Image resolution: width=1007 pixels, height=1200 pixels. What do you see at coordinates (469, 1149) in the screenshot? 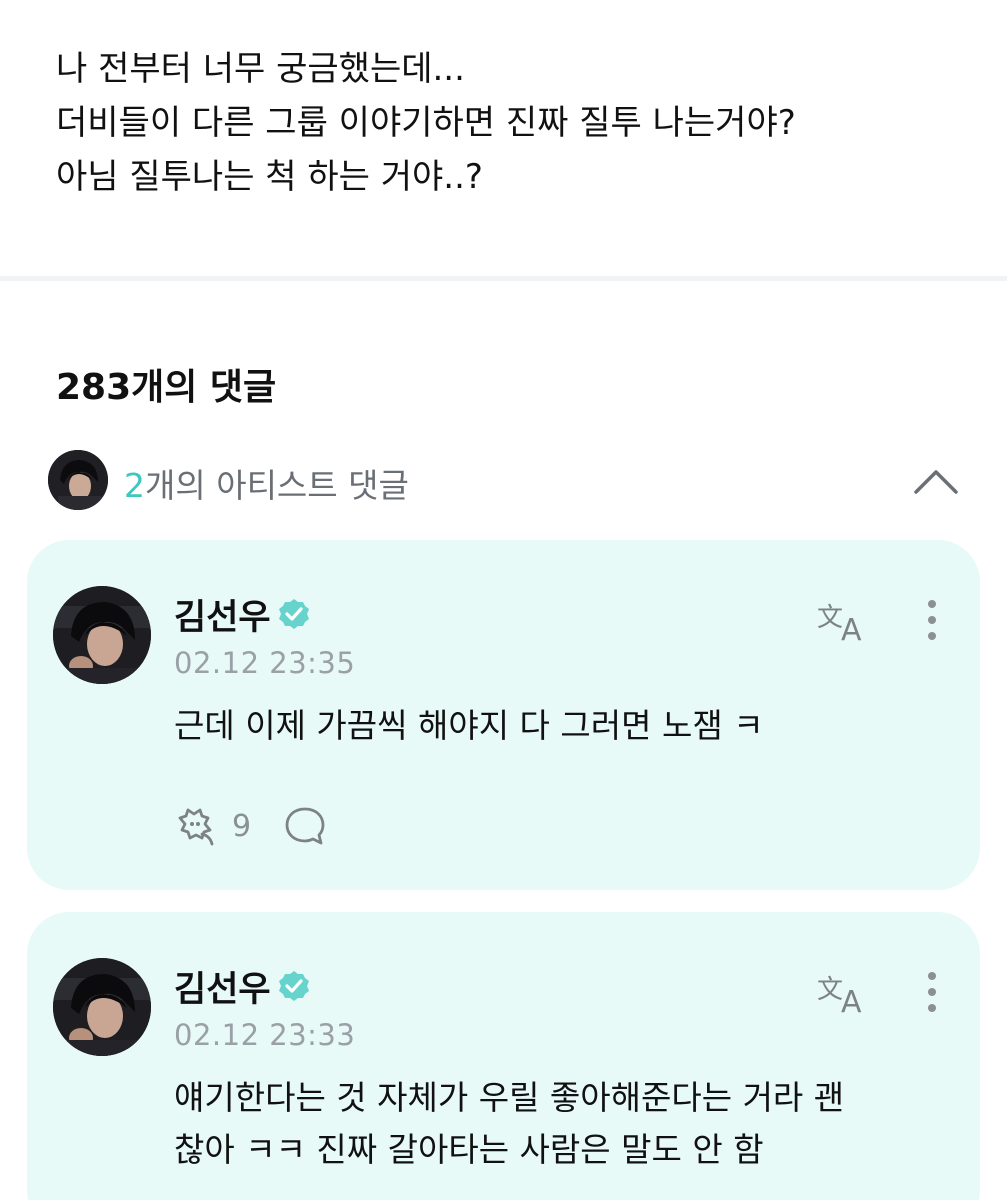
I see `comment-text-line: 찮아 ㅋㅋ 진짜 갈아타는 사람은 말도 안 함` at bounding box center [469, 1149].